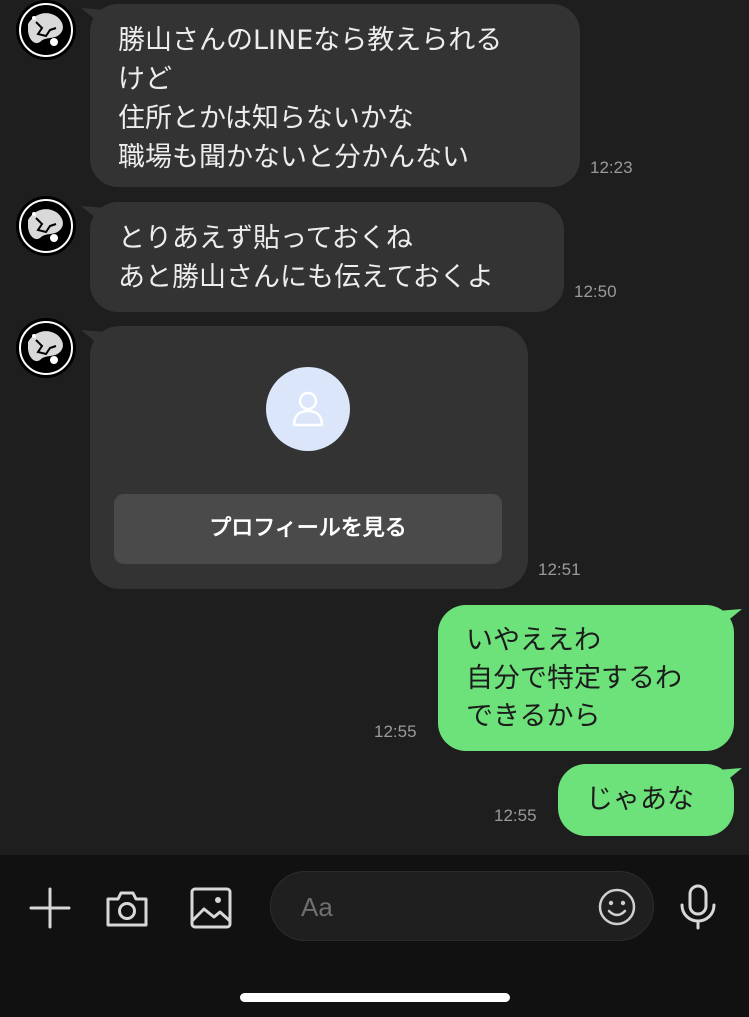 The image size is (749, 1017). Describe the element at coordinates (50, 910) in the screenshot. I see `plus-icon` at that location.